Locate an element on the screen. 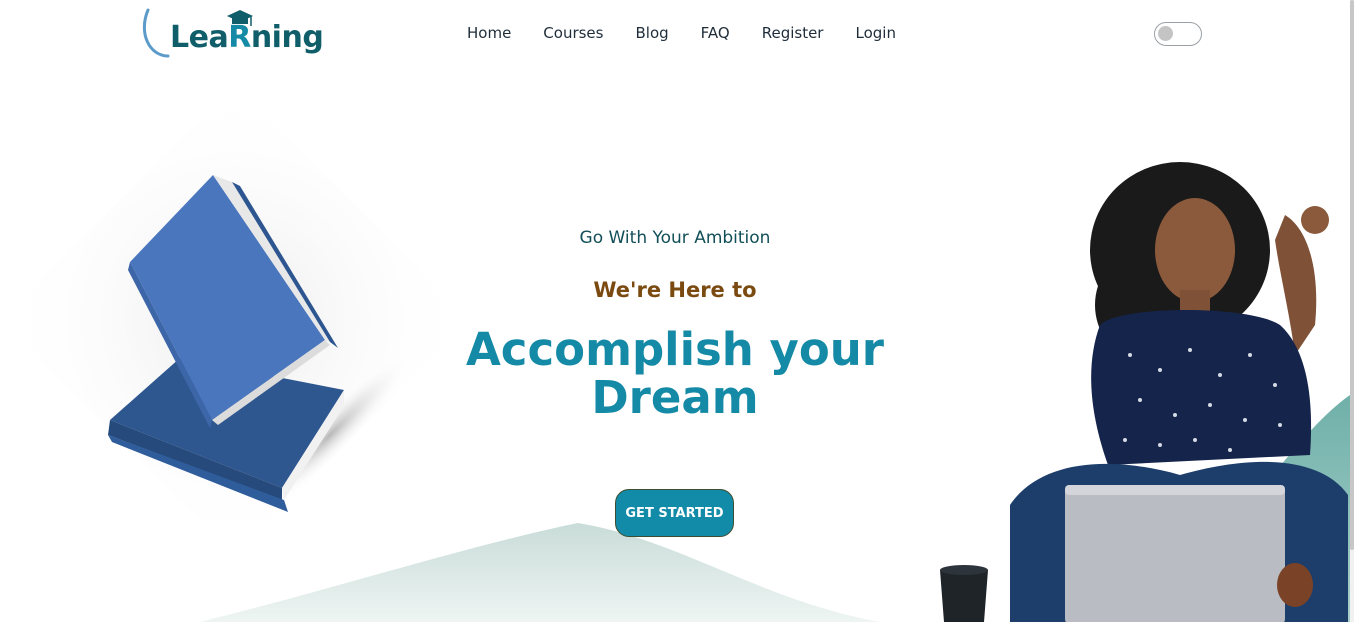  hero-headline: Accomplish your Dream is located at coordinates (674, 373).